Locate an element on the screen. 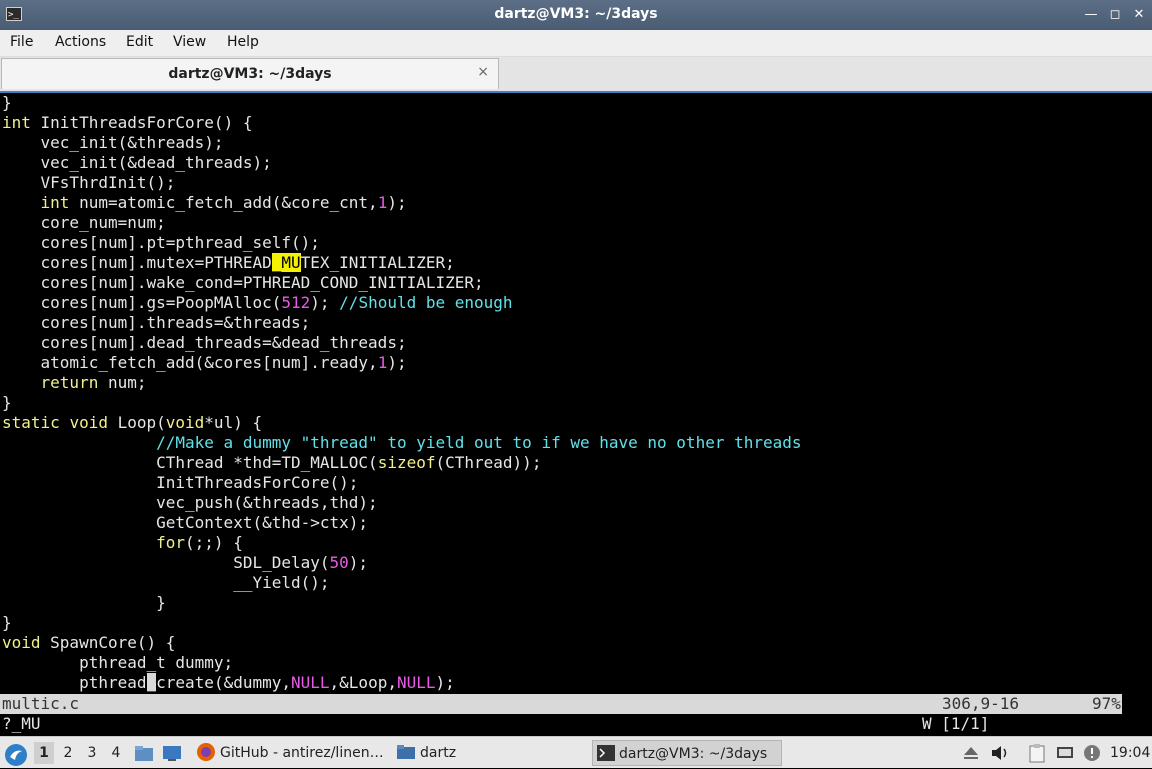 The height and width of the screenshot is (769, 1152). code-text: Loop( is located at coordinates (136, 422).